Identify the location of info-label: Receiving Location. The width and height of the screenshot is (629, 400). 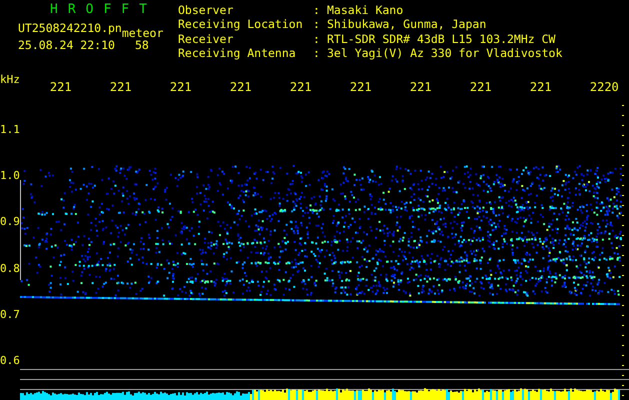
(241, 26).